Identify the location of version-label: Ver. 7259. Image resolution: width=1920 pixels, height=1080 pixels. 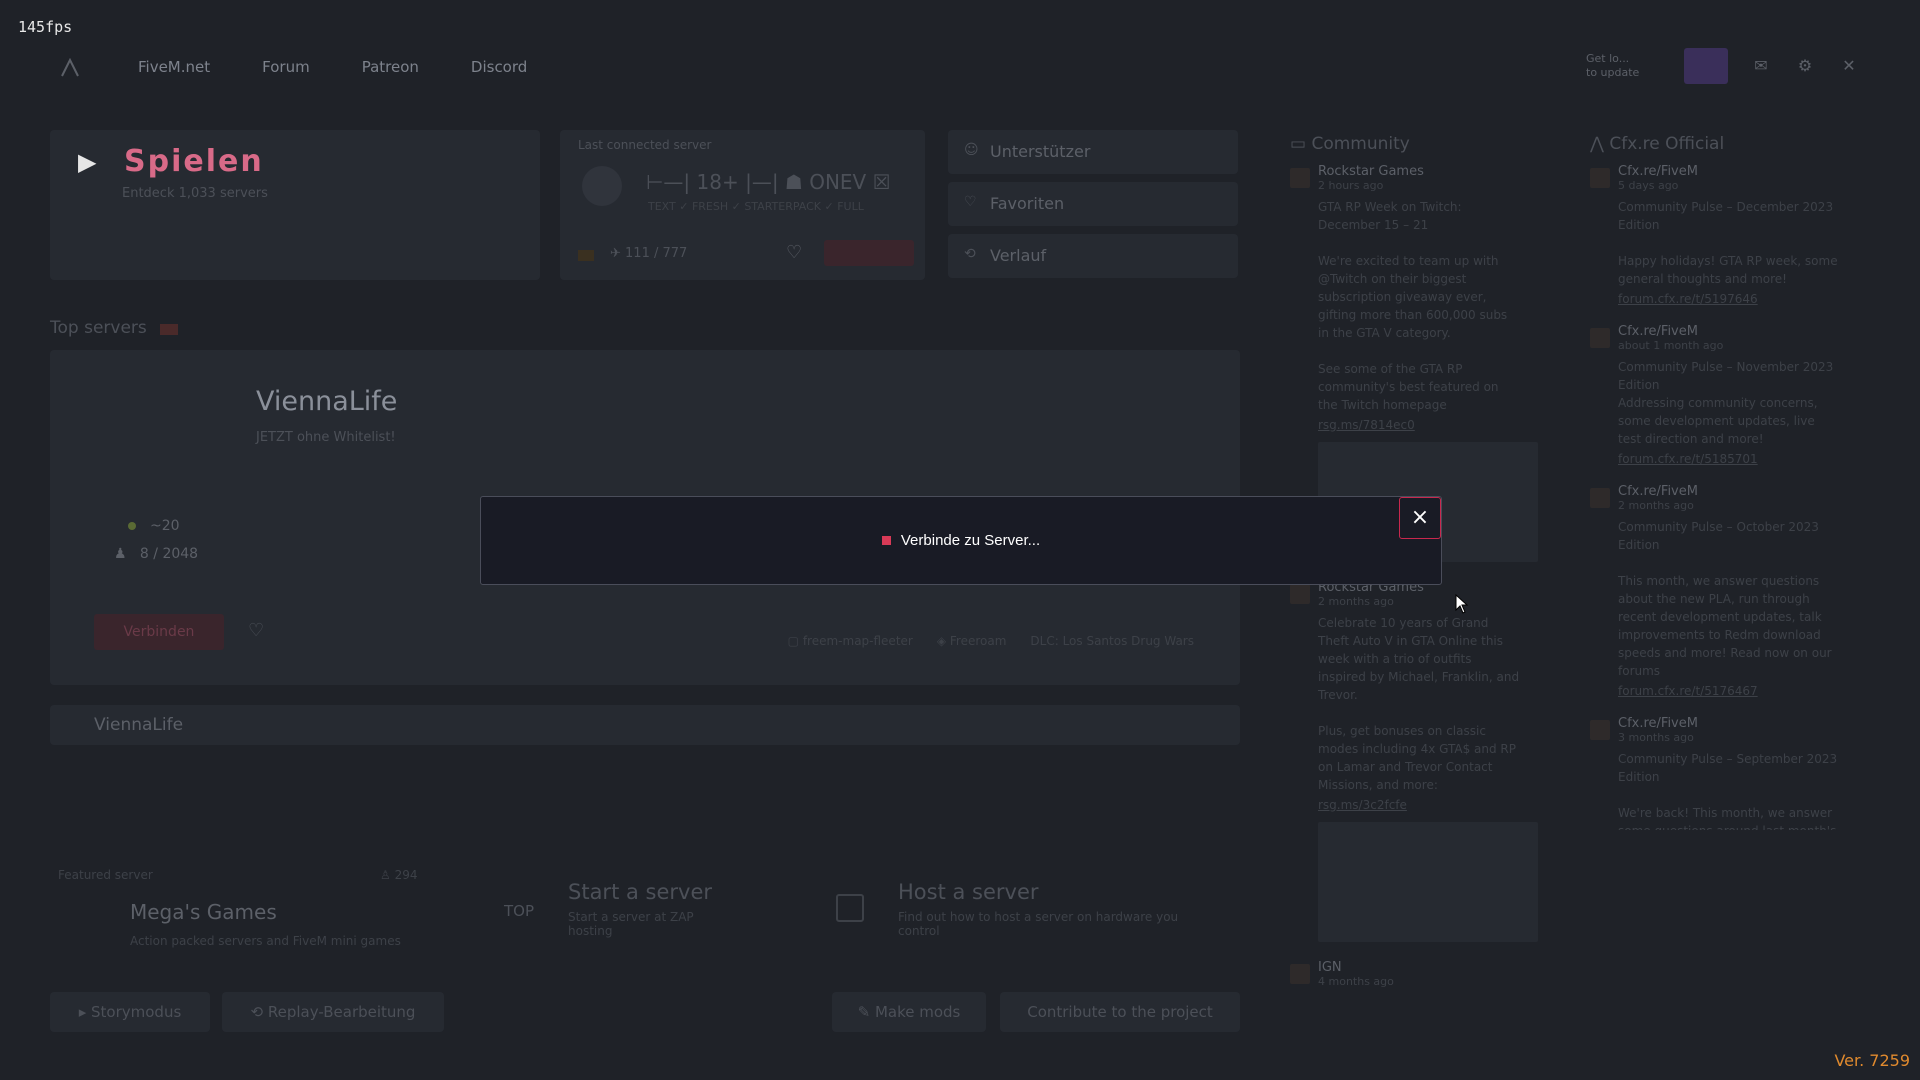
(1872, 1060).